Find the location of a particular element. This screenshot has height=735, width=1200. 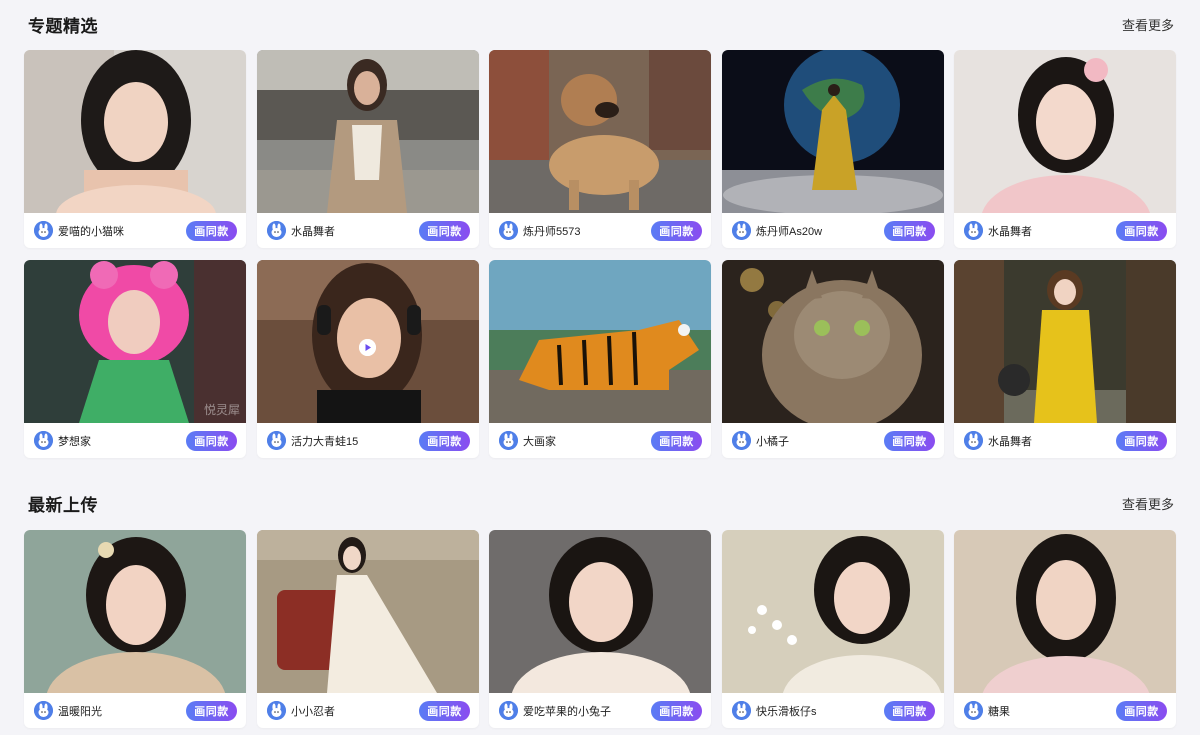

username: 活力大青蛙15 is located at coordinates (355, 441).